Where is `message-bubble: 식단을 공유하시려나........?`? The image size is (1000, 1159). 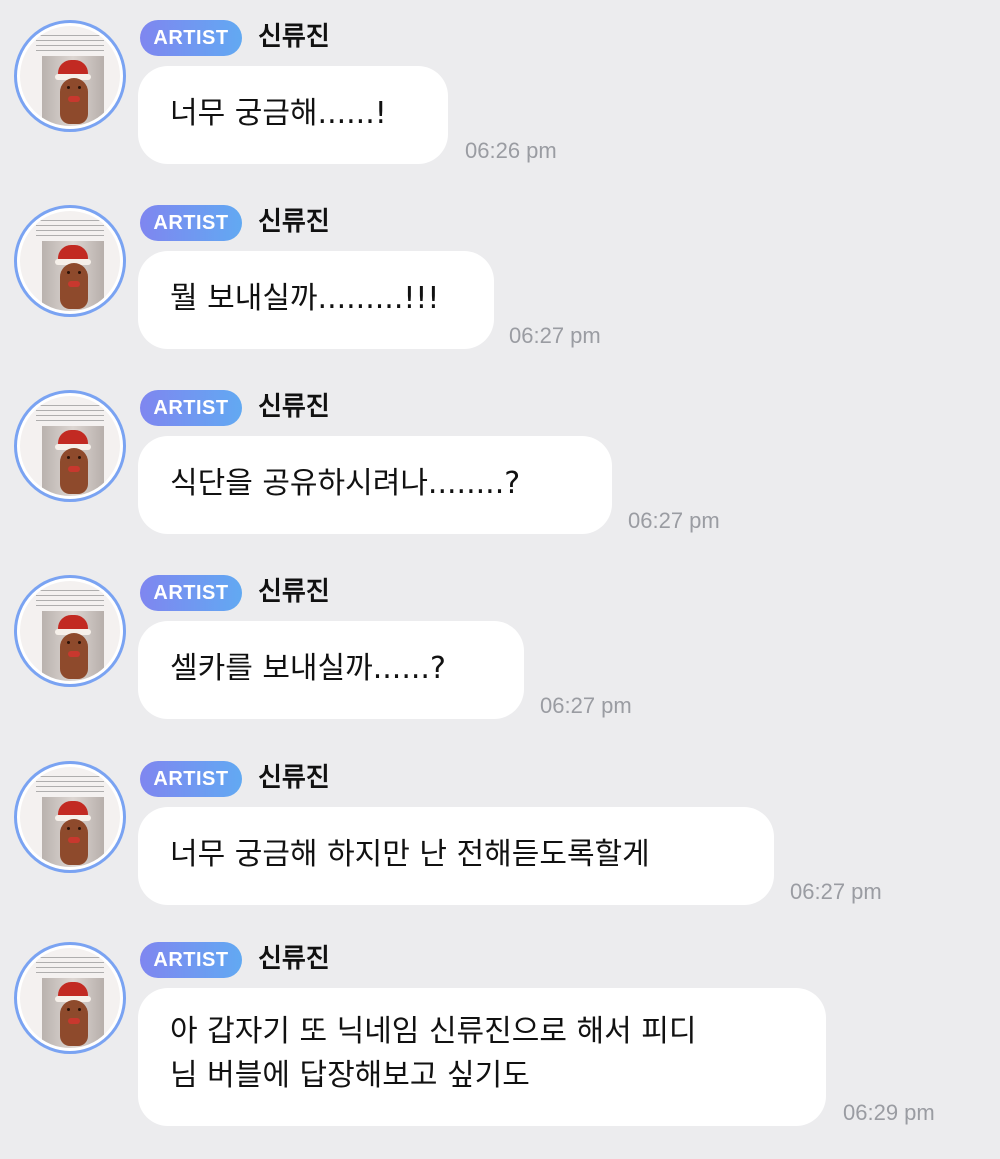
message-bubble: 식단을 공유하시려나........? is located at coordinates (375, 485).